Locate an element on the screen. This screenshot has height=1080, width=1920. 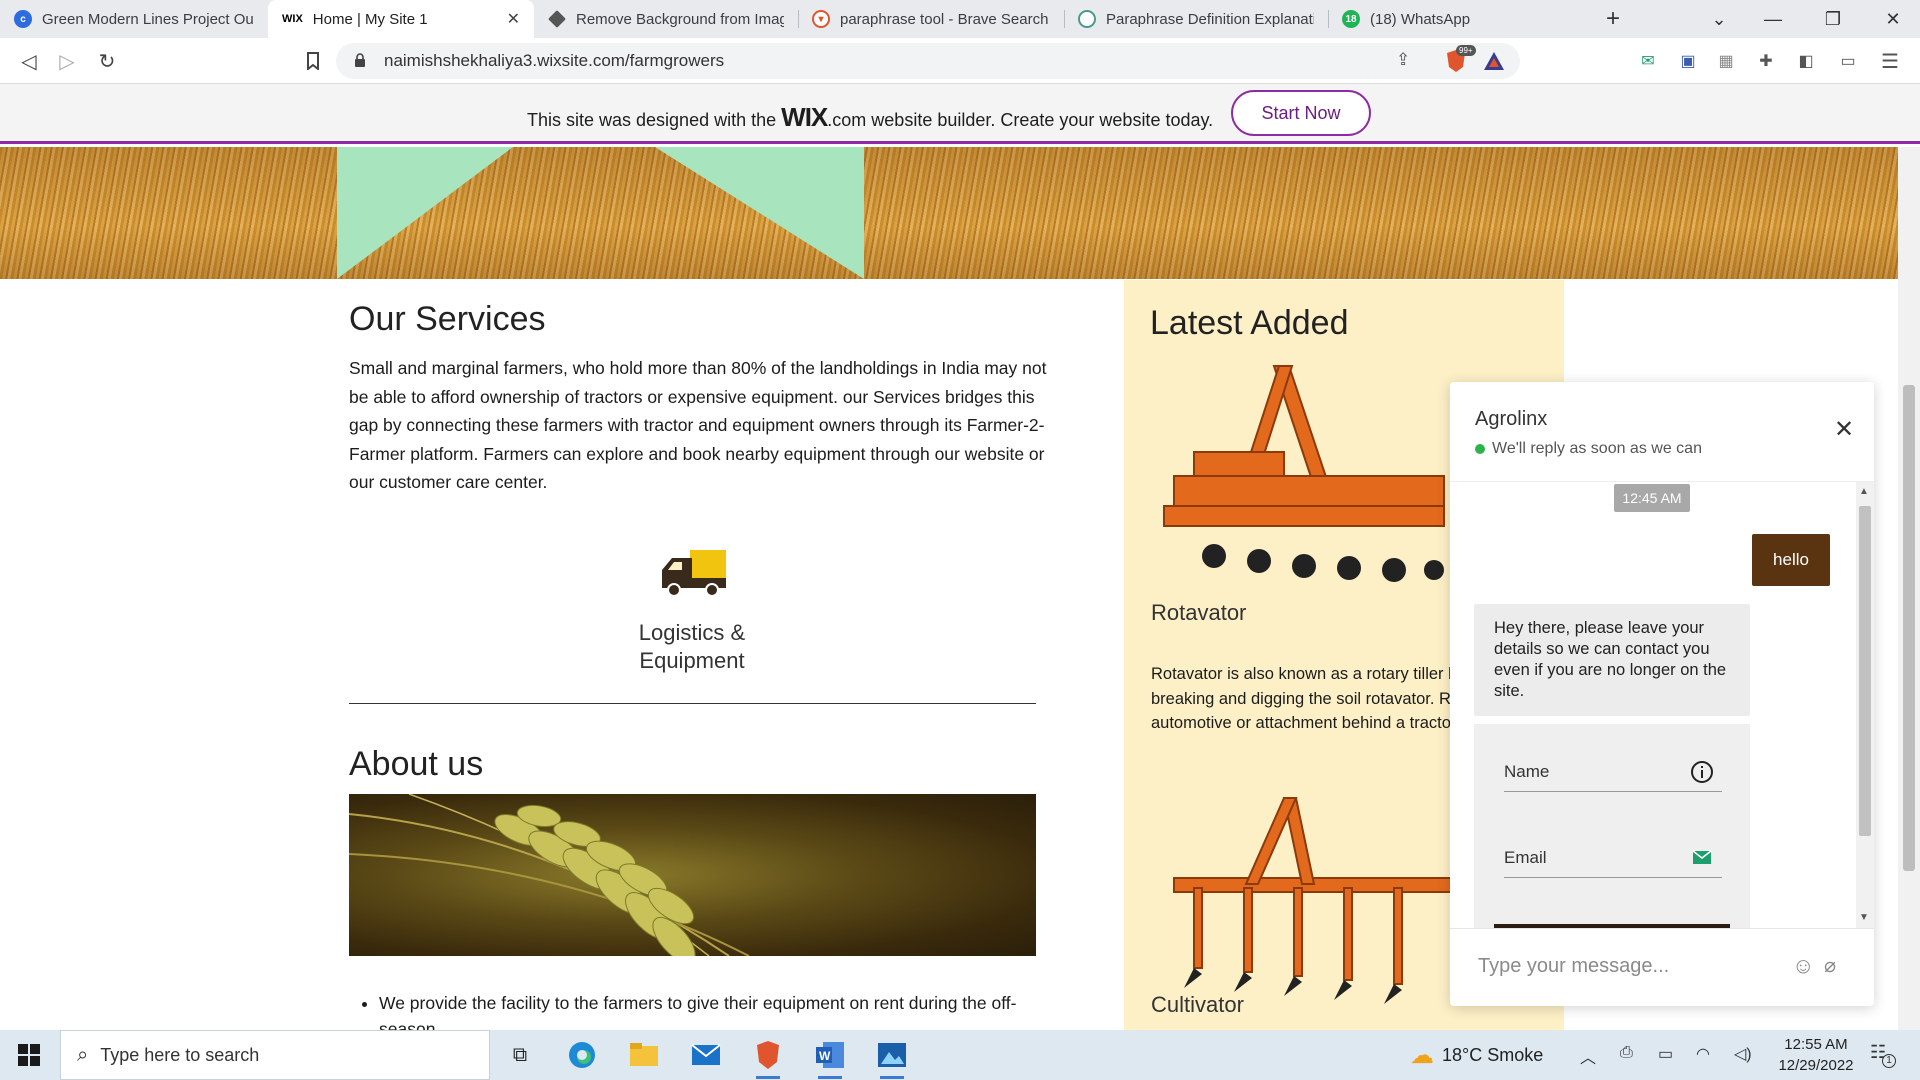
windows-start-icon is located at coordinates (29, 1055).